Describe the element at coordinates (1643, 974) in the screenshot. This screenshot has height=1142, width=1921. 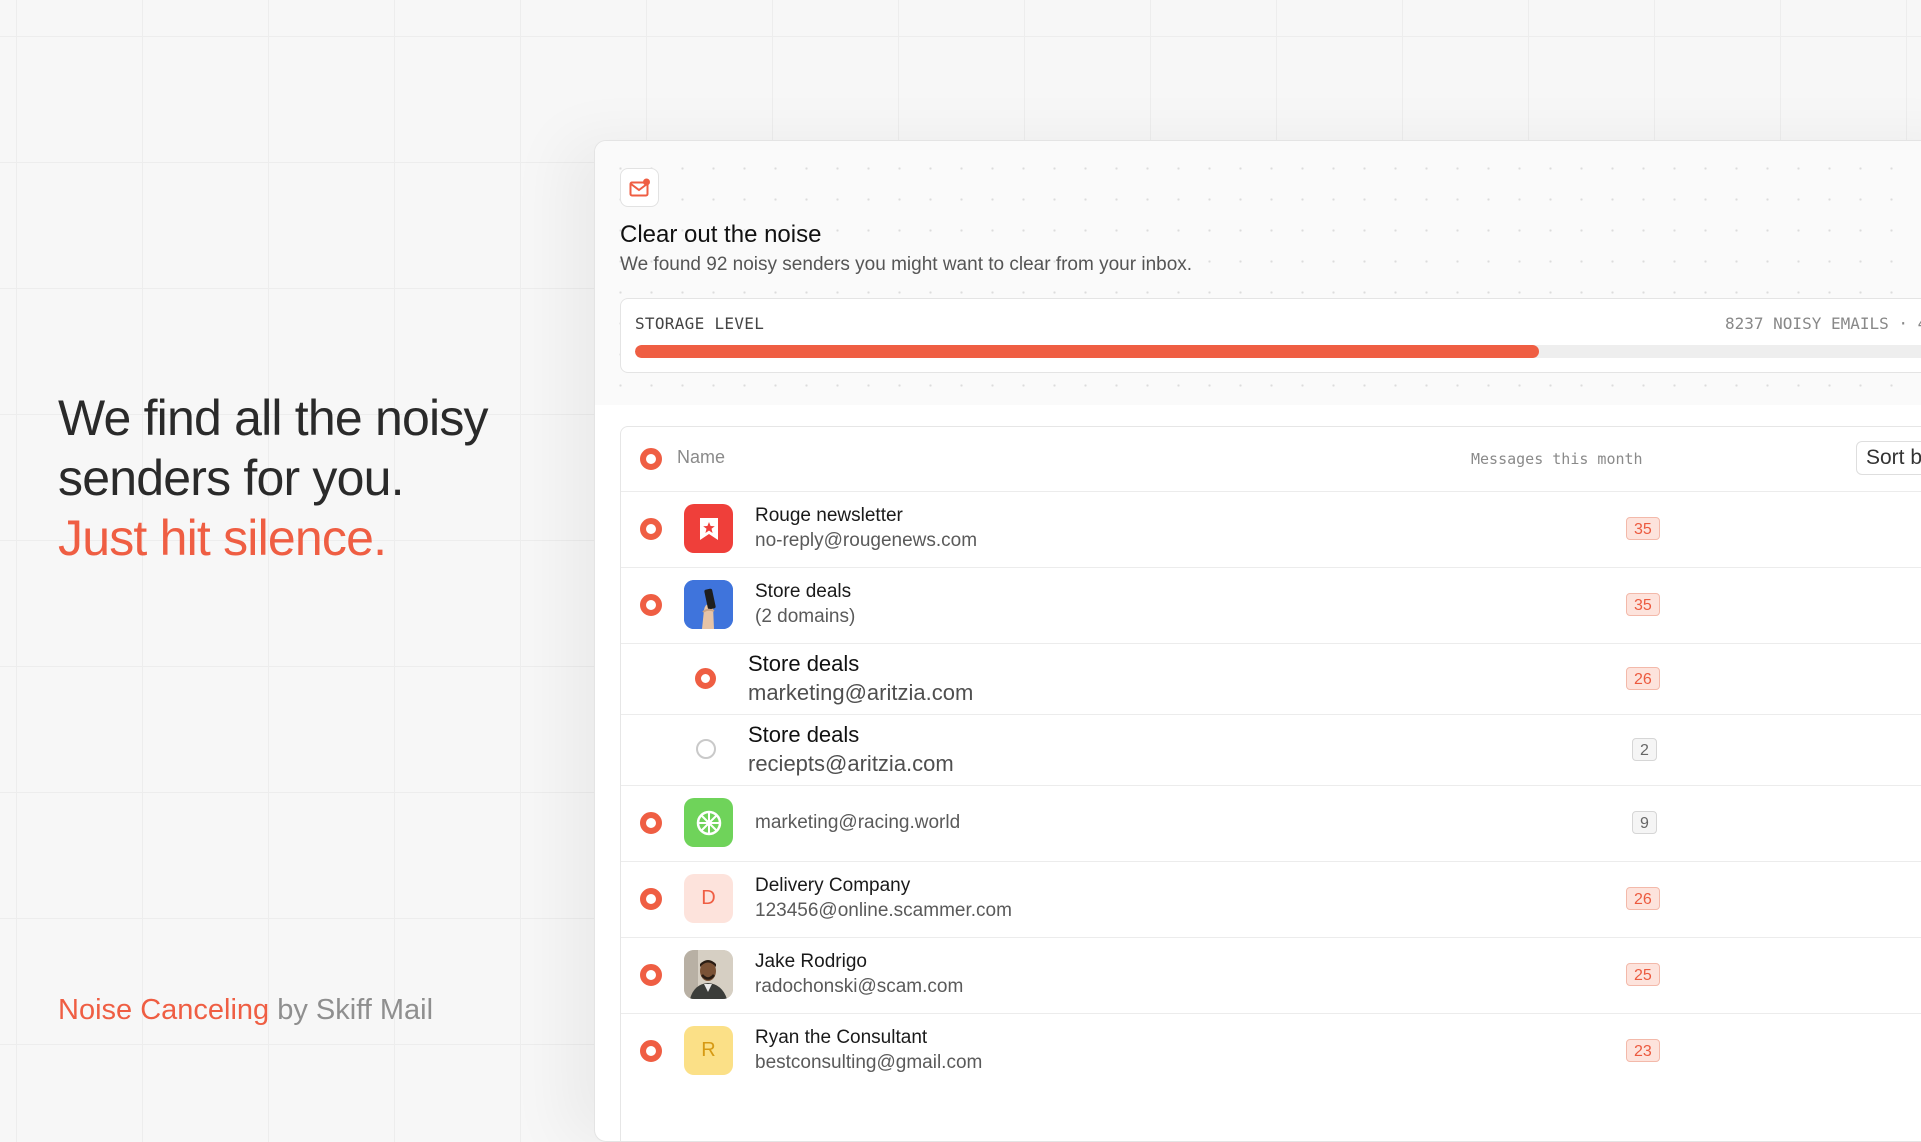
I see `message-count-badge: 25` at that location.